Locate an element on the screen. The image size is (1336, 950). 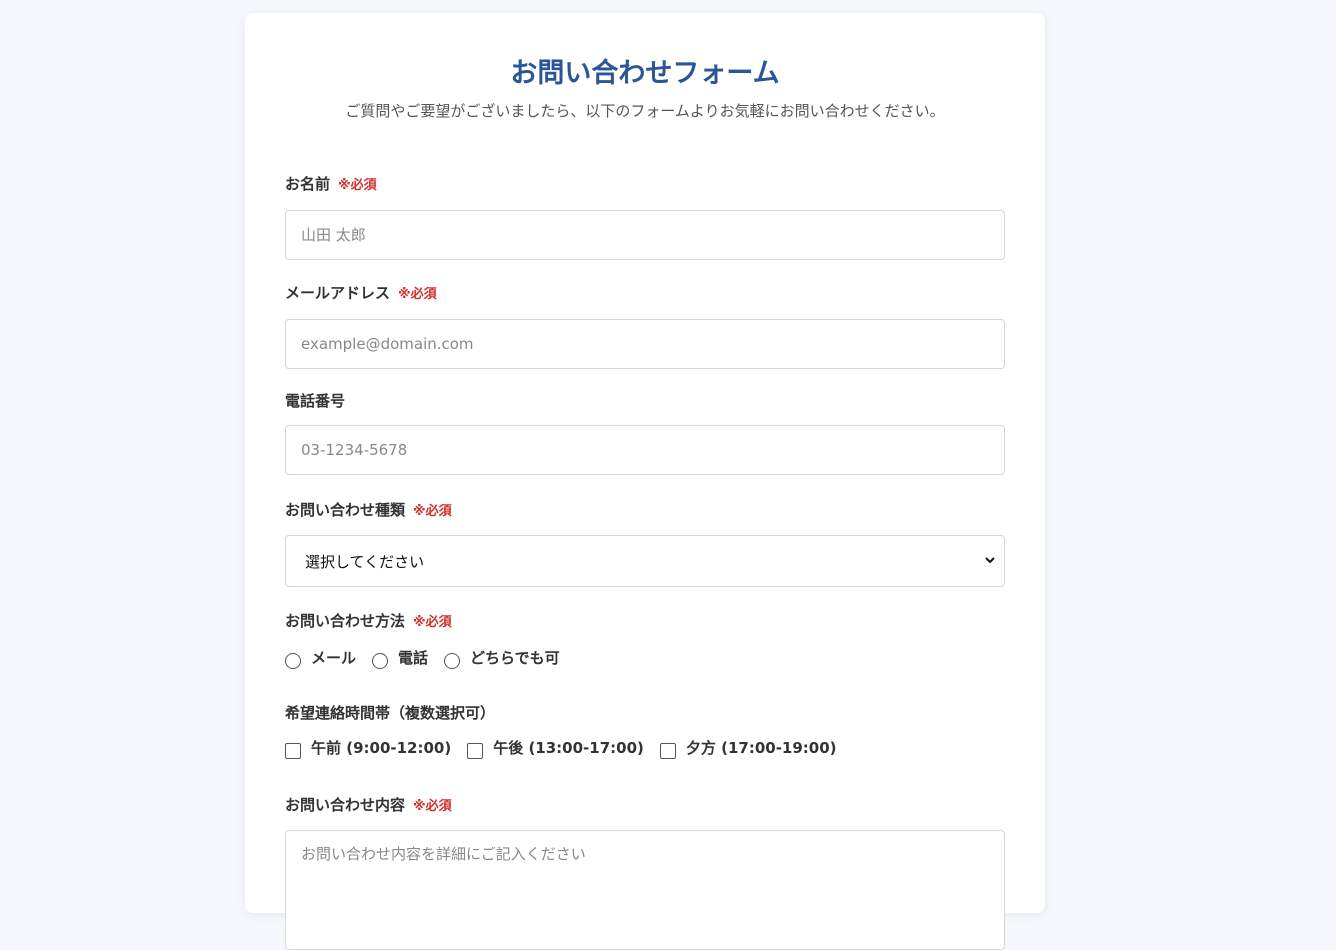
contact-time-label: 希望連絡時間帯（複数選択可） is located at coordinates (390, 713).